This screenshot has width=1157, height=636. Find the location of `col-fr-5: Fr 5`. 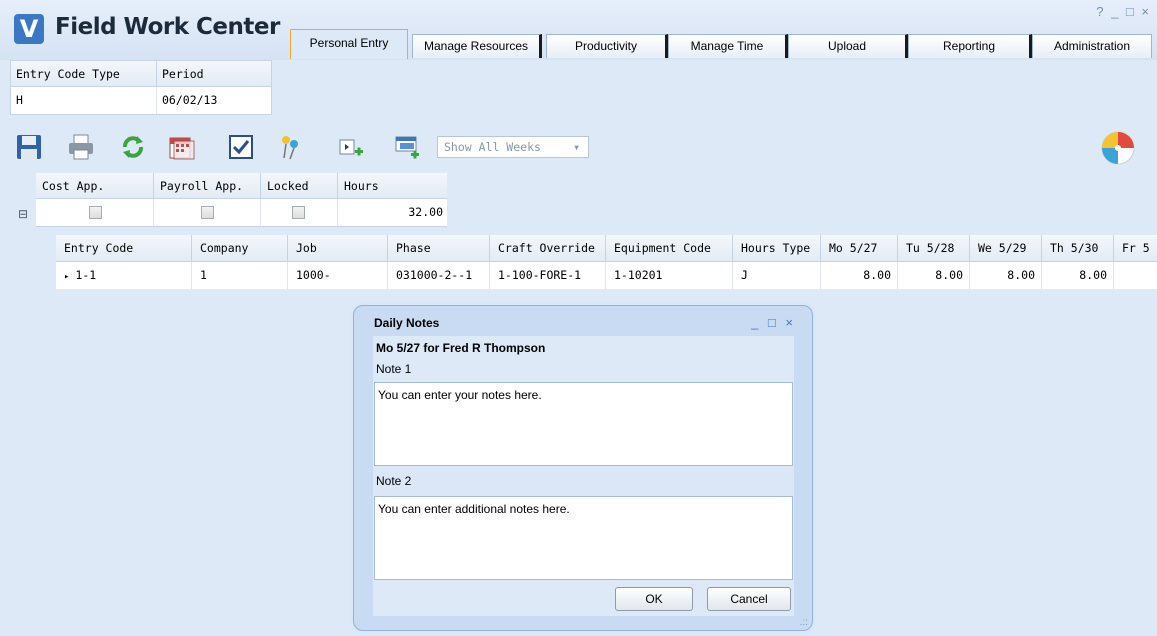

col-fr-5: Fr 5 is located at coordinates (1135, 248).